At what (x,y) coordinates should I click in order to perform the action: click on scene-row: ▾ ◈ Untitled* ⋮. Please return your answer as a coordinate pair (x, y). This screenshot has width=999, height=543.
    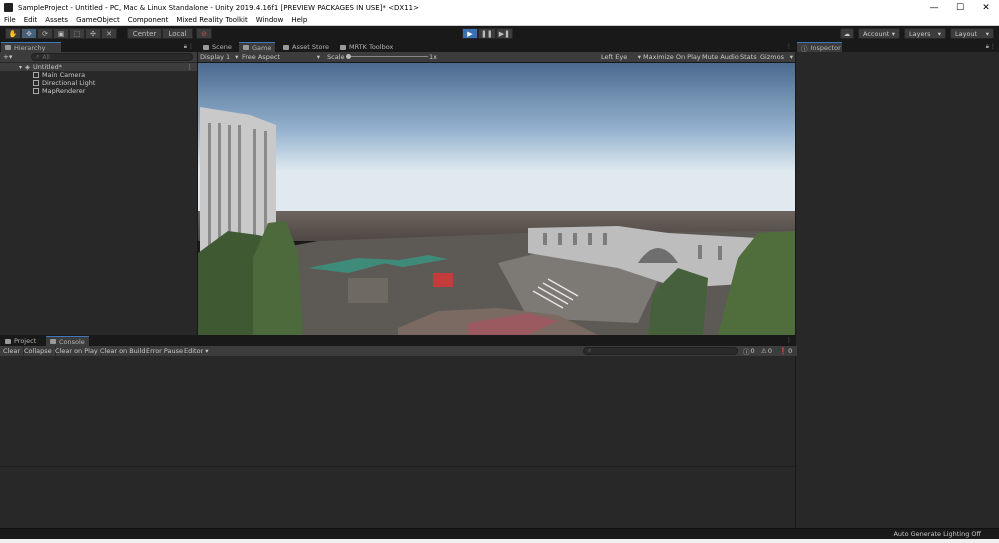
    Looking at the image, I should click on (98, 67).